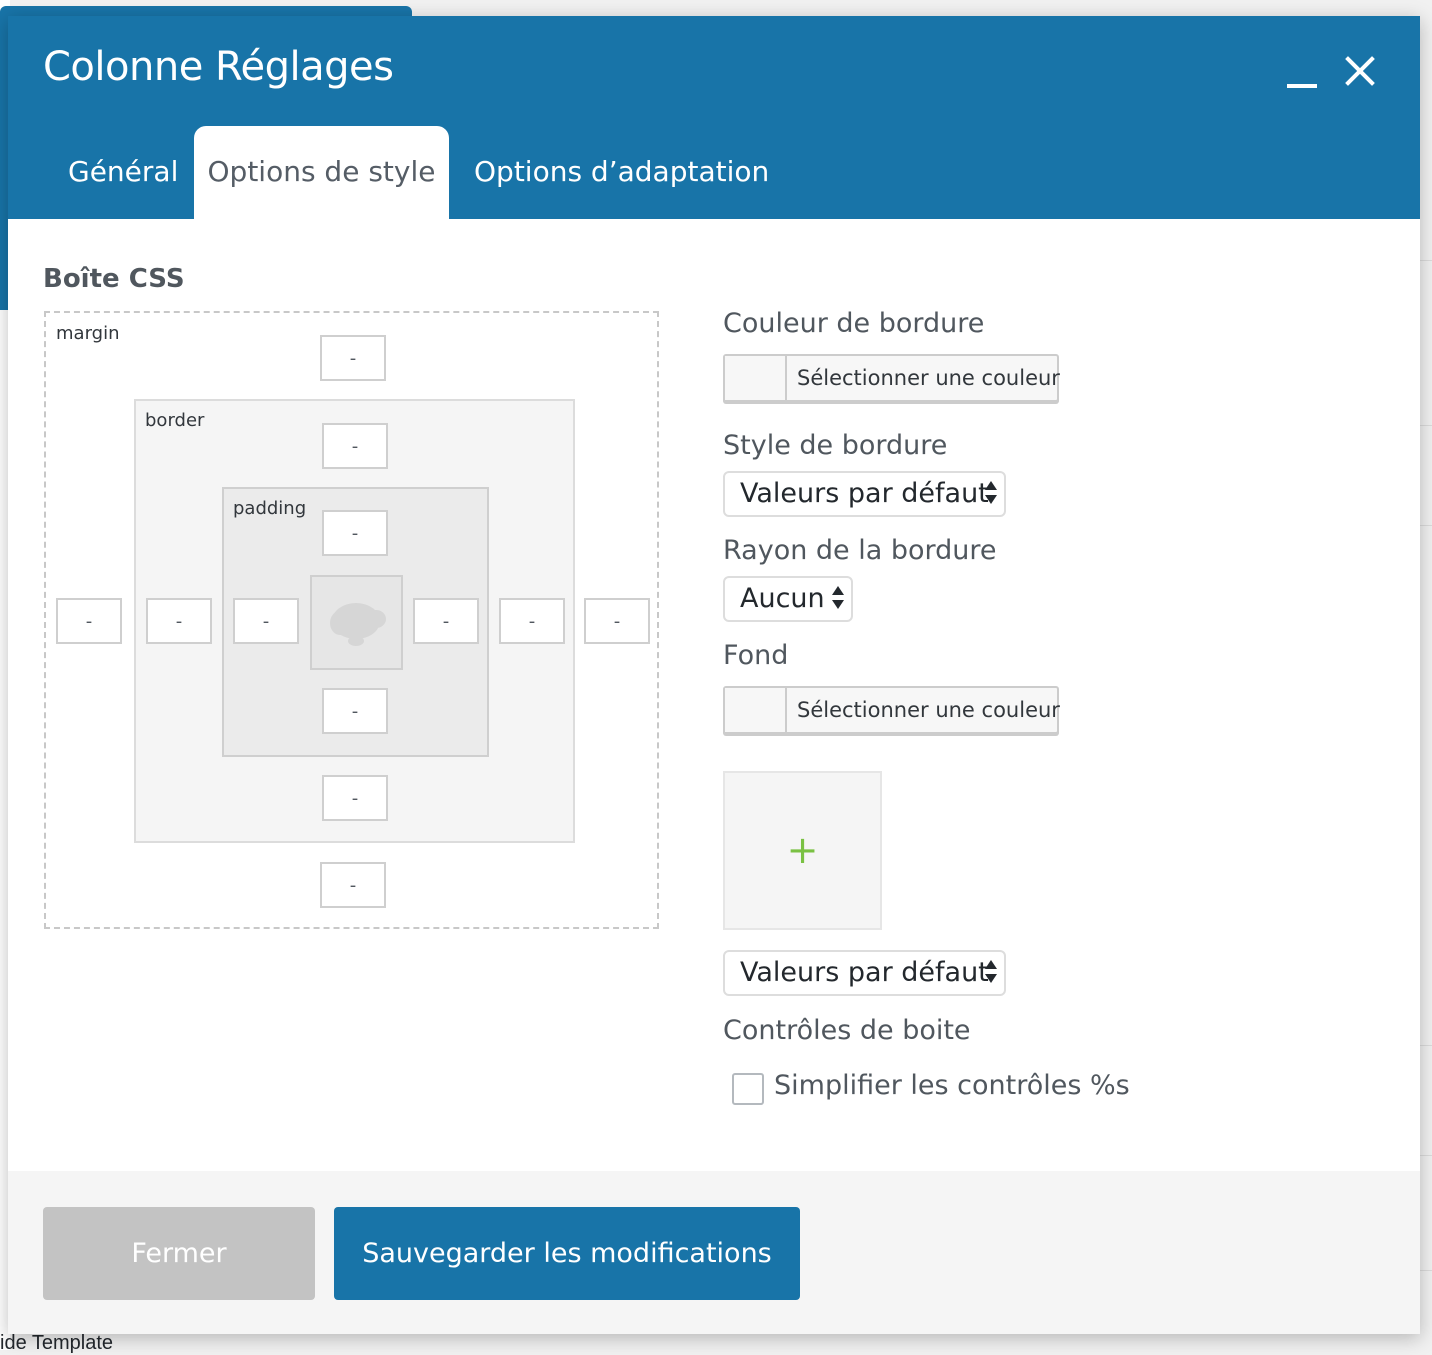 Image resolution: width=1432 pixels, height=1355 pixels. Describe the element at coordinates (88, 333) in the screenshot. I see `margin-label: margin` at that location.